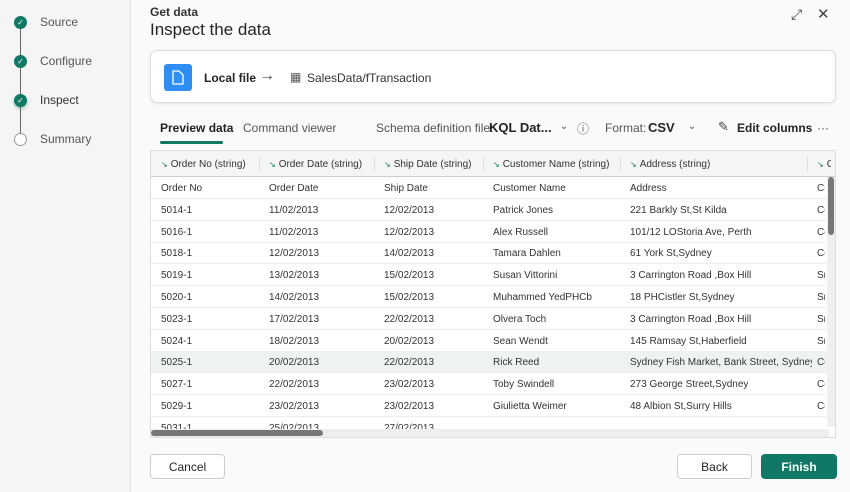  I want to click on close-icon: ✕, so click(823, 14).